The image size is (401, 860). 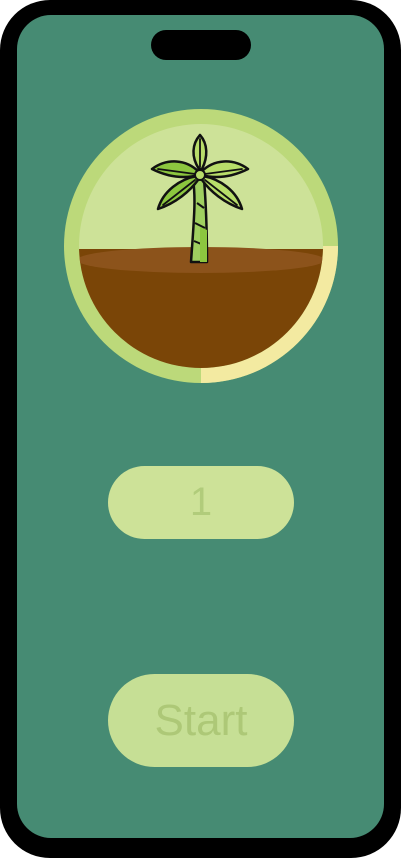 I want to click on duration-value: 1, so click(x=201, y=502).